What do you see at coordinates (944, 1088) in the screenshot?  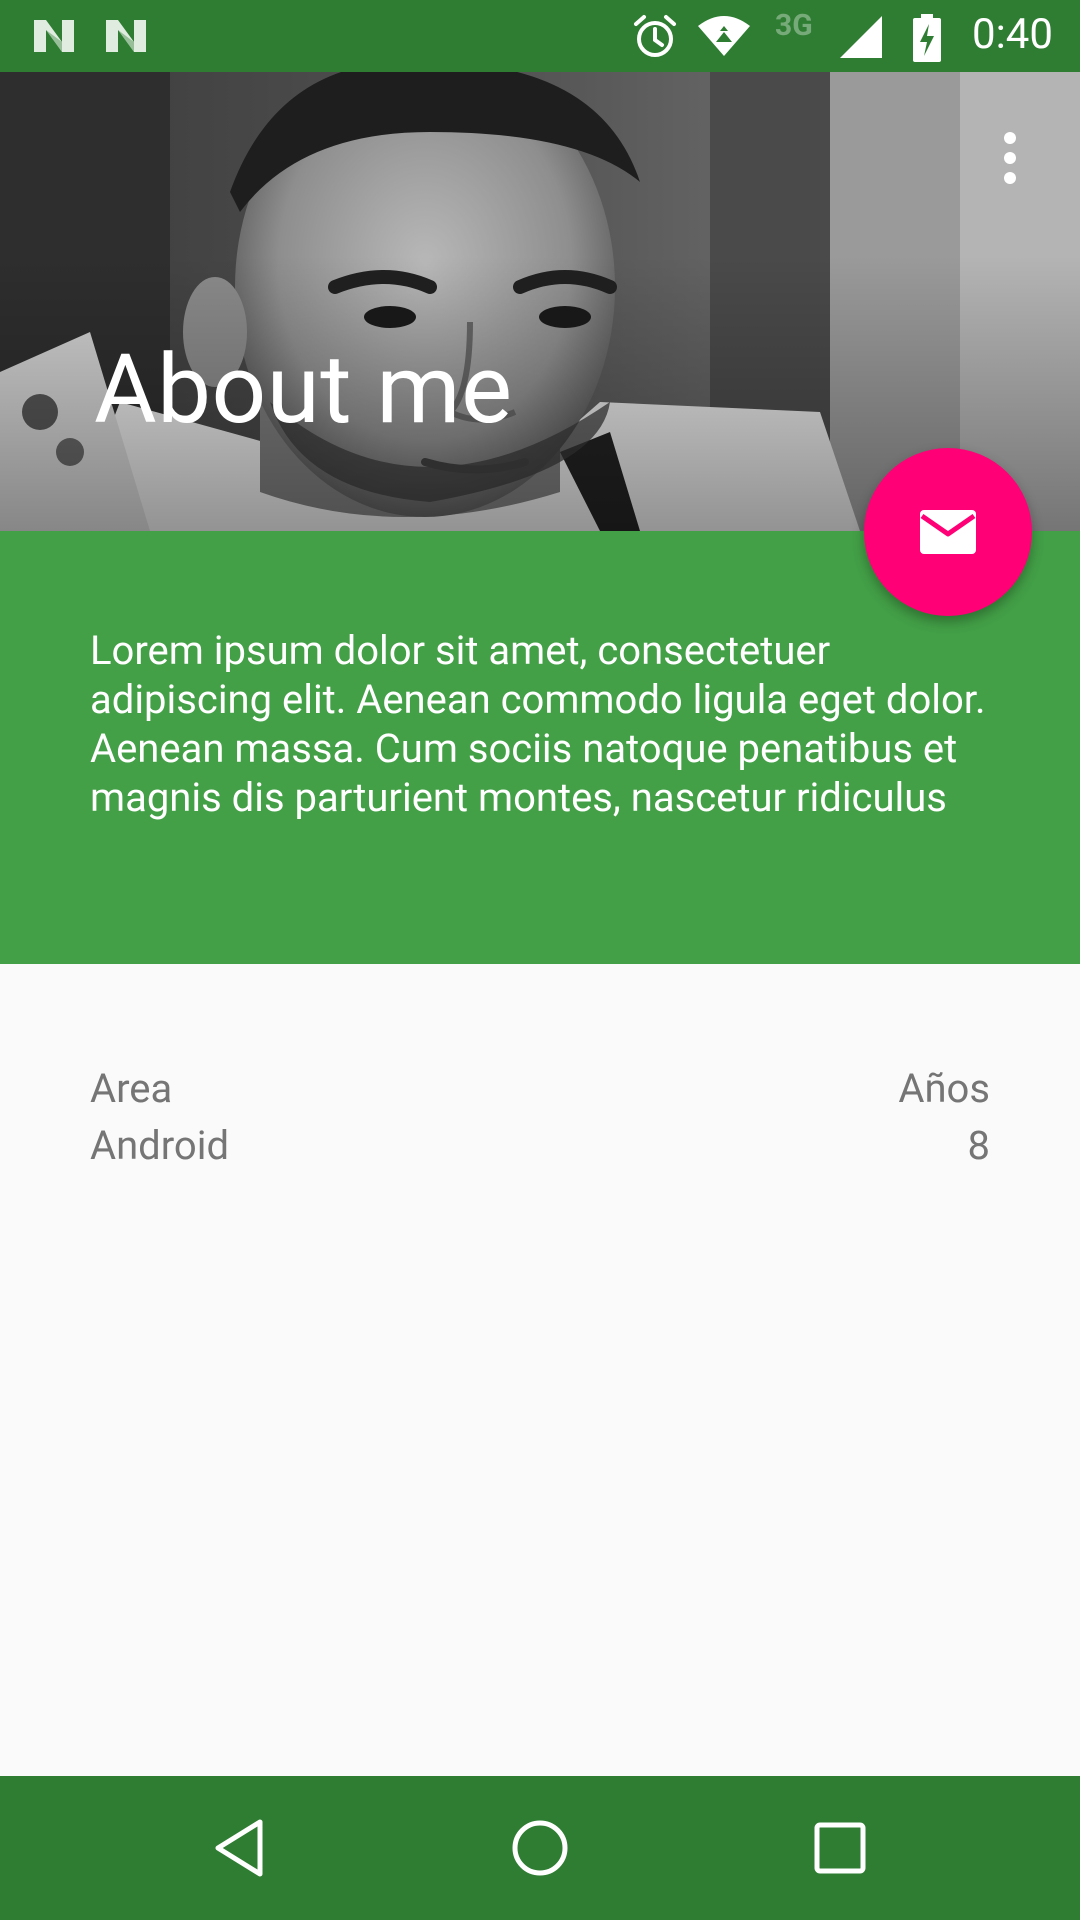 I see `years-header: Años` at bounding box center [944, 1088].